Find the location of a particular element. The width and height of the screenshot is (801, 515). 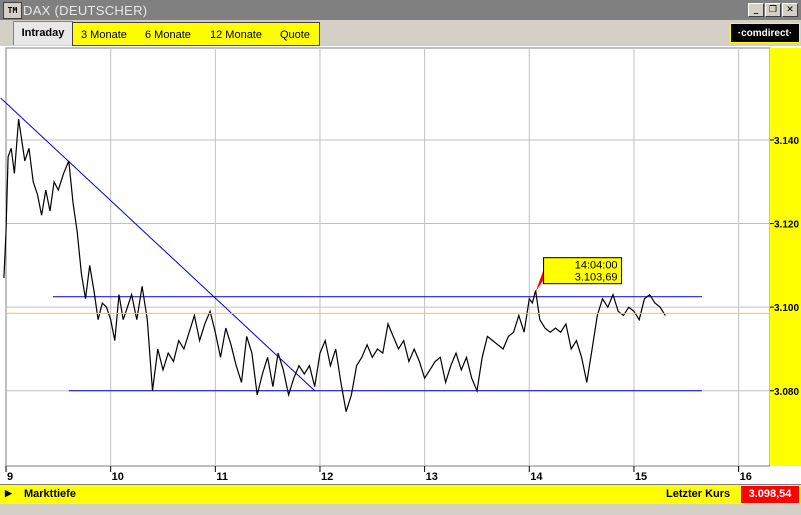

window-title: DAX (DEUTSCHER) is located at coordinates (85, 10).